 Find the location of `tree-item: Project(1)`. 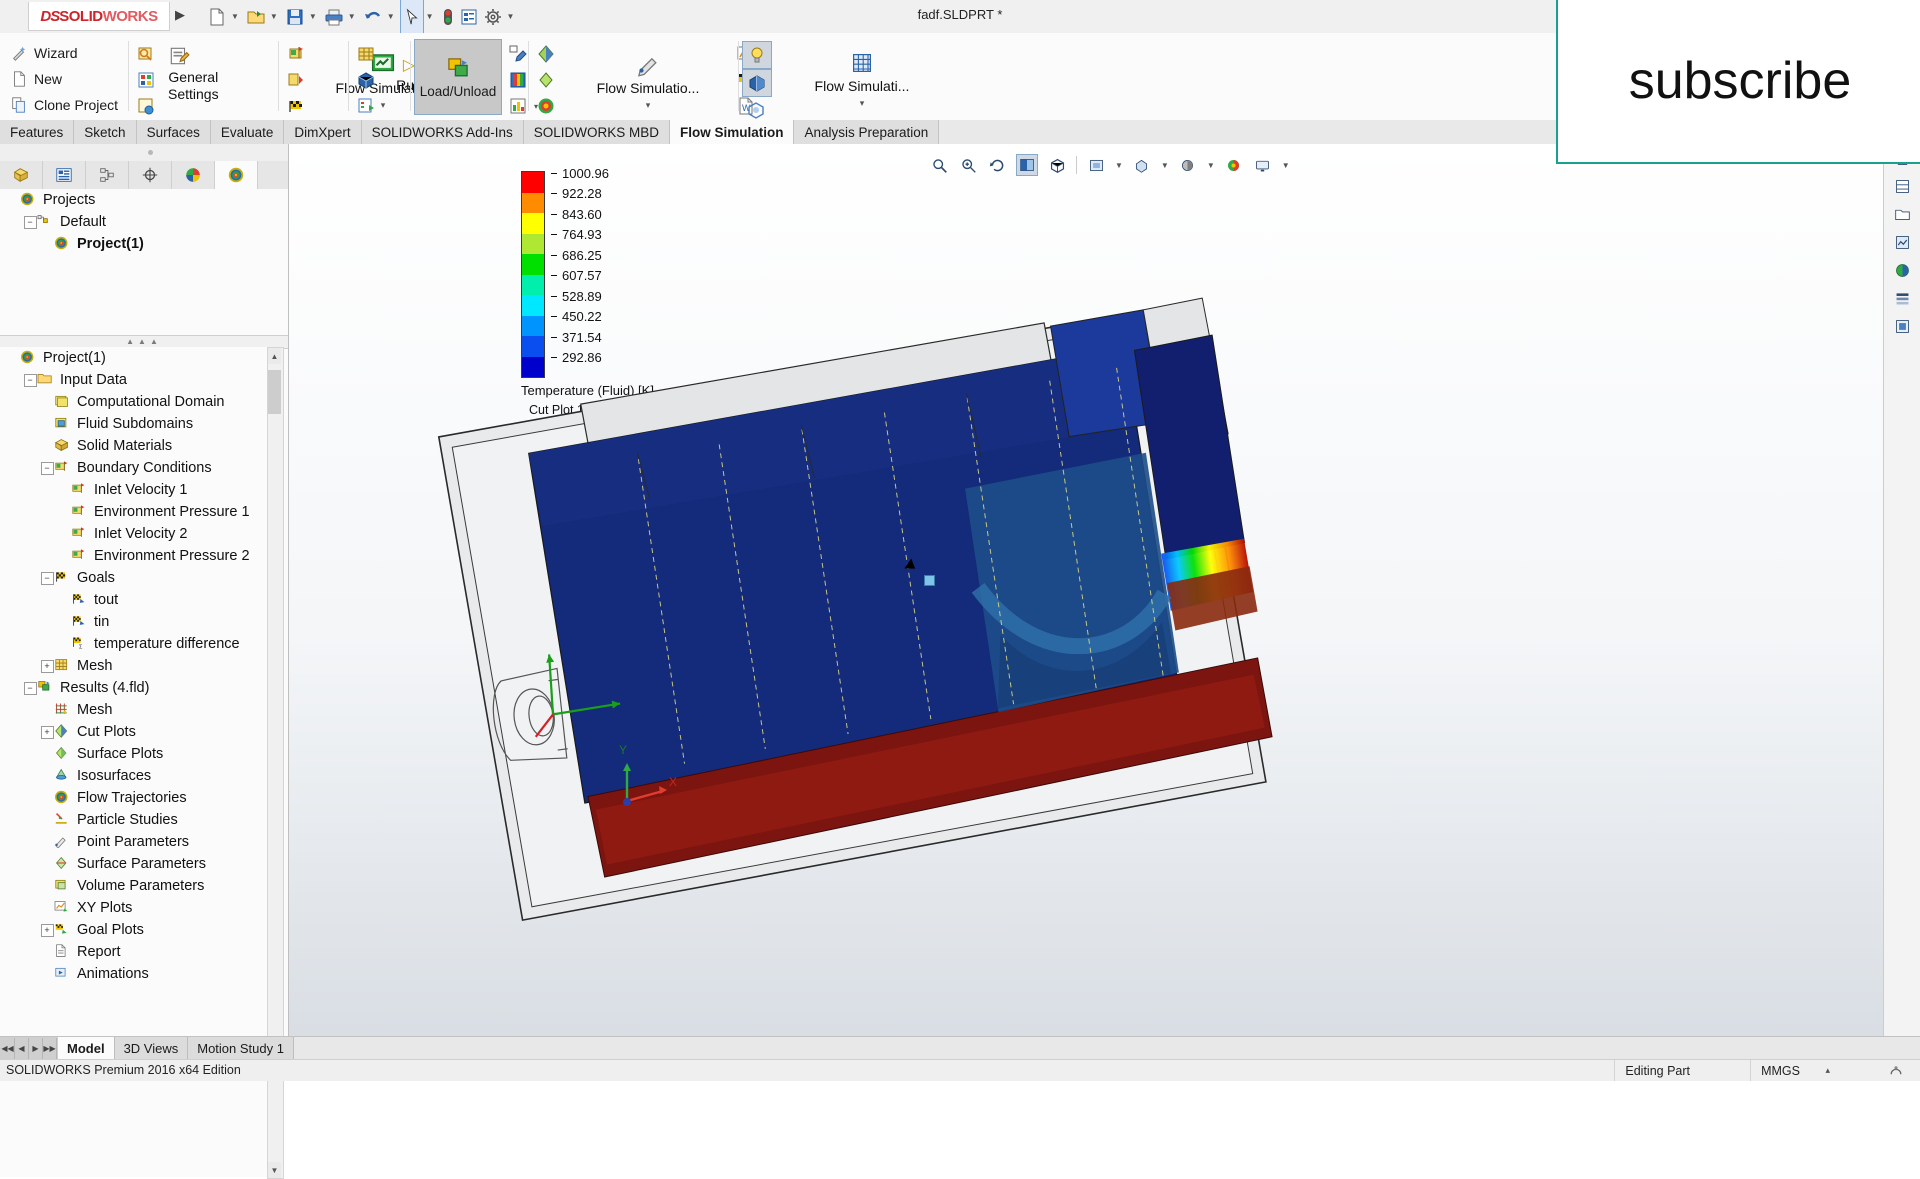

tree-item: Project(1) is located at coordinates (144, 244).